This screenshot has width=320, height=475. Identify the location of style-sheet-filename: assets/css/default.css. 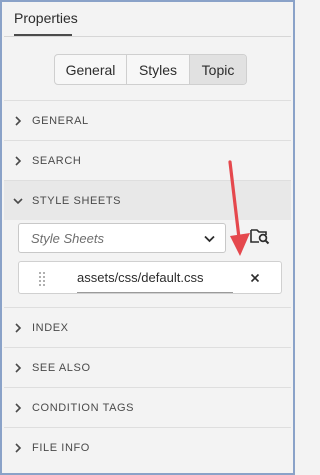
(140, 277).